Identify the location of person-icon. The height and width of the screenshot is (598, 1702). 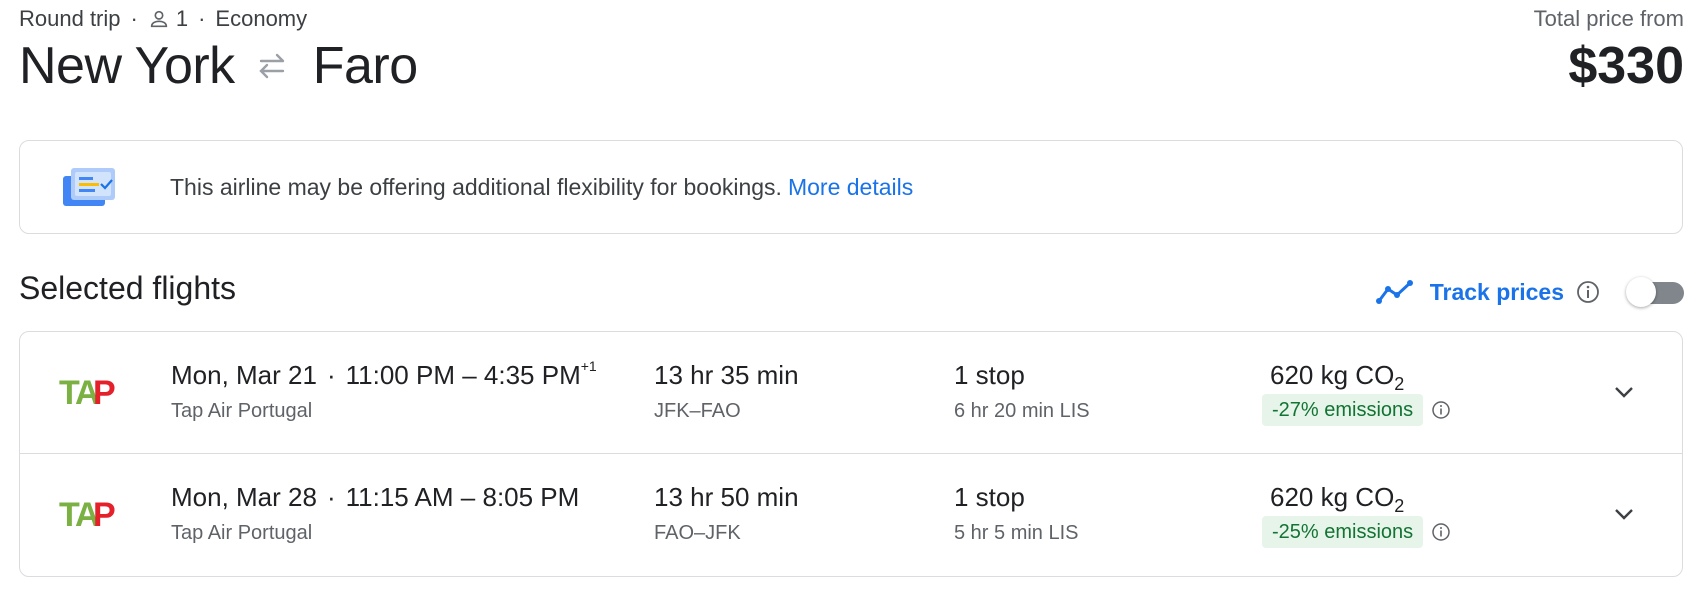
(159, 19).